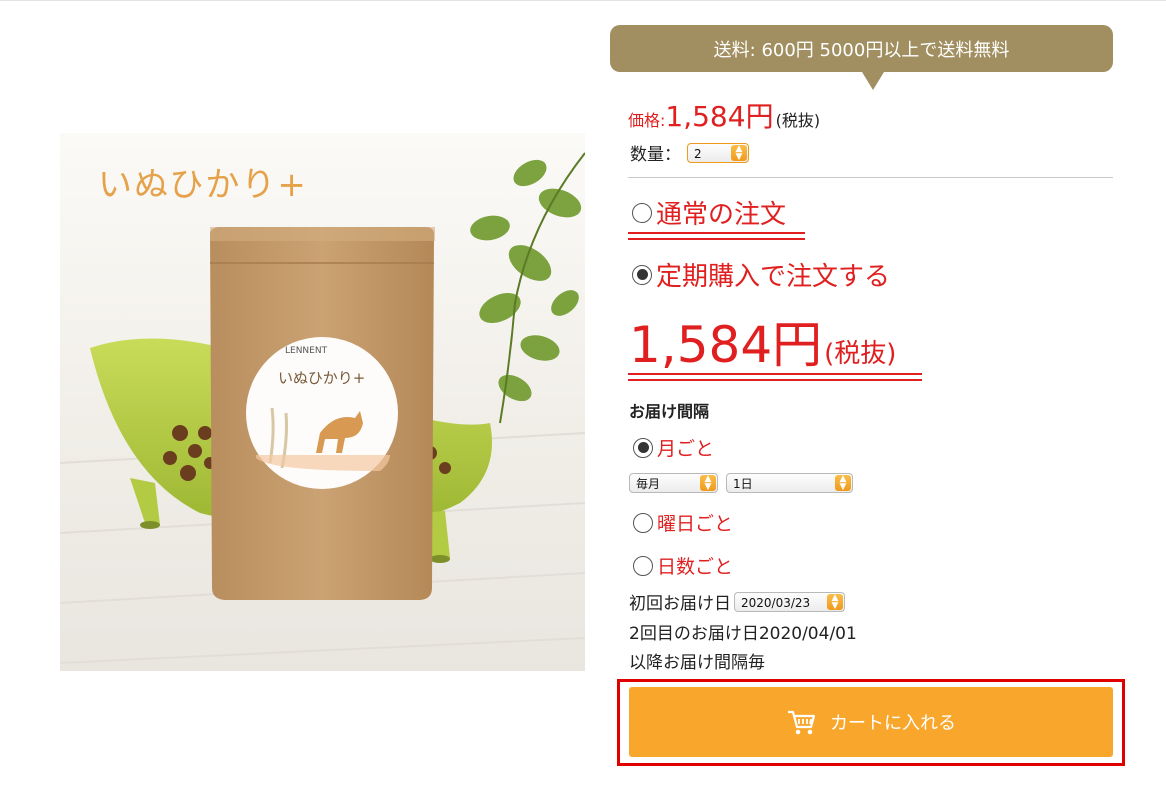  I want to click on add-to-cart-button: カートに入れる, so click(871, 722).